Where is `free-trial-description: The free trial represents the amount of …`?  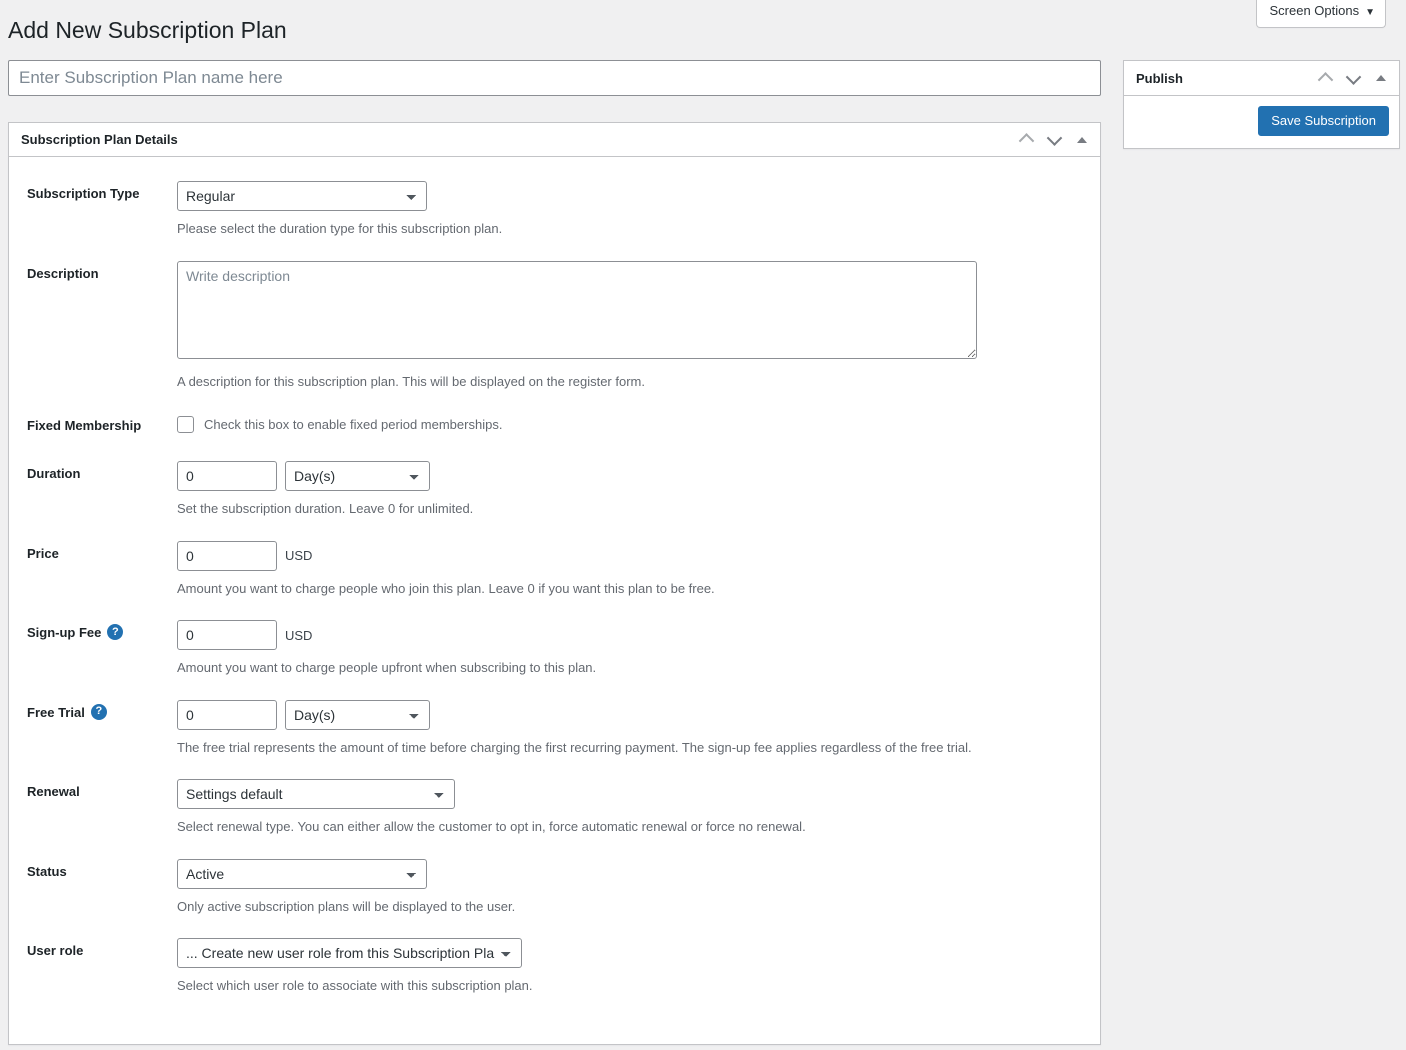 free-trial-description: The free trial represents the amount of … is located at coordinates (574, 747).